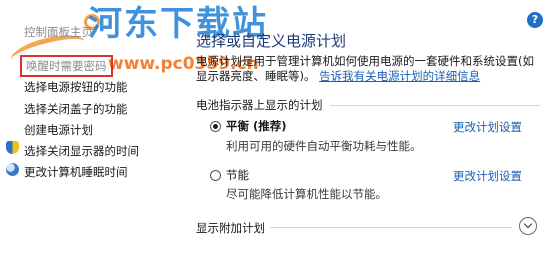 Image resolution: width=551 pixels, height=257 pixels. Describe the element at coordinates (215, 175) in the screenshot. I see `plan-power-saver-radio` at that location.